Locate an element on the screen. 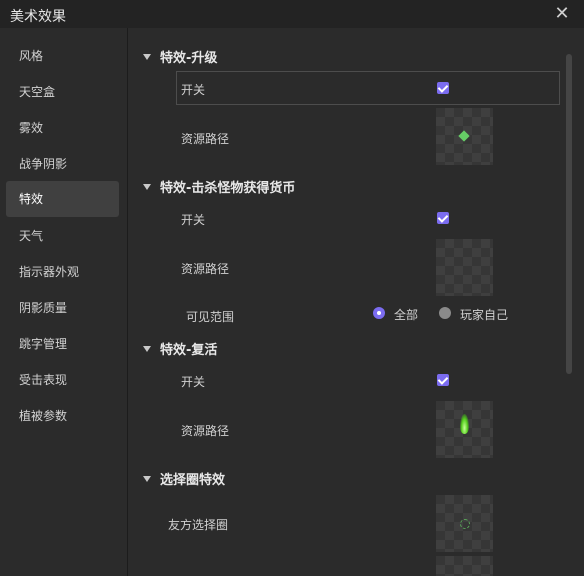 This screenshot has width=584, height=576. green-ring-icon is located at coordinates (465, 524).